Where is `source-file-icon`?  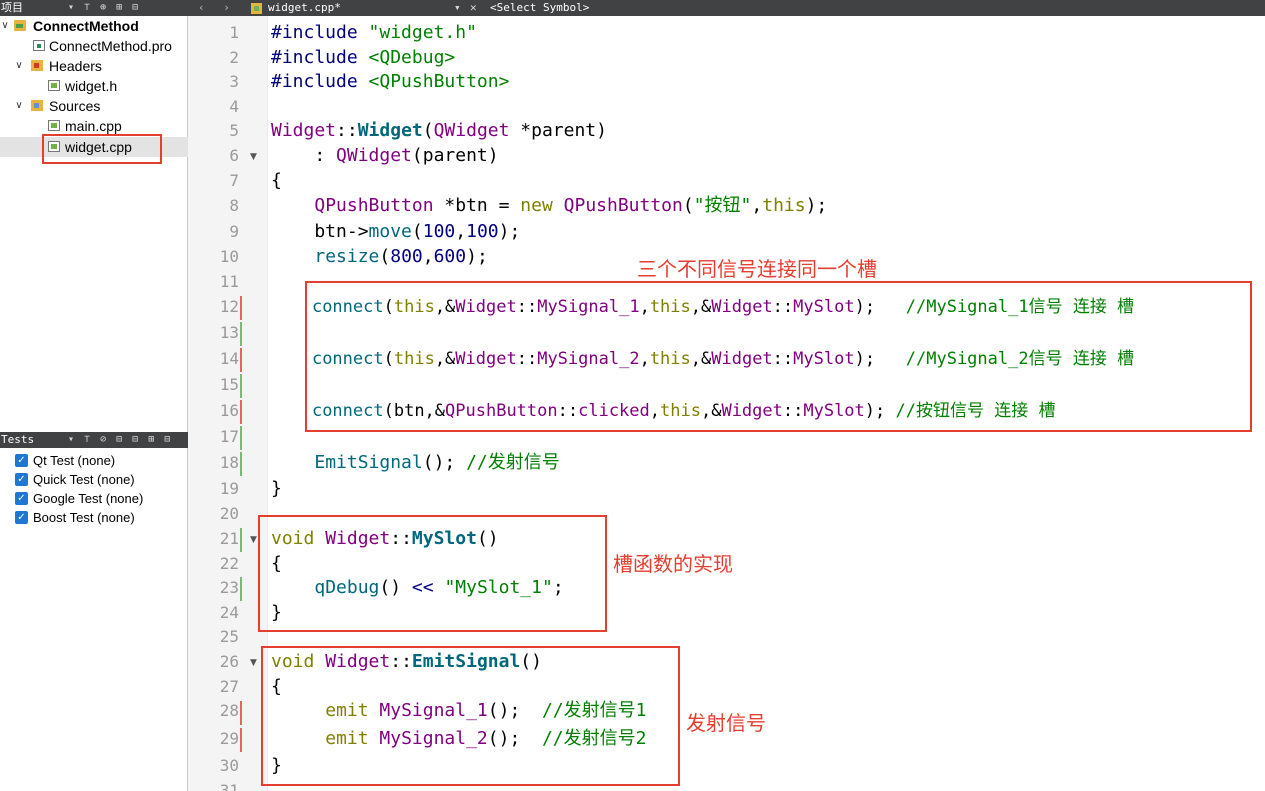 source-file-icon is located at coordinates (54, 125).